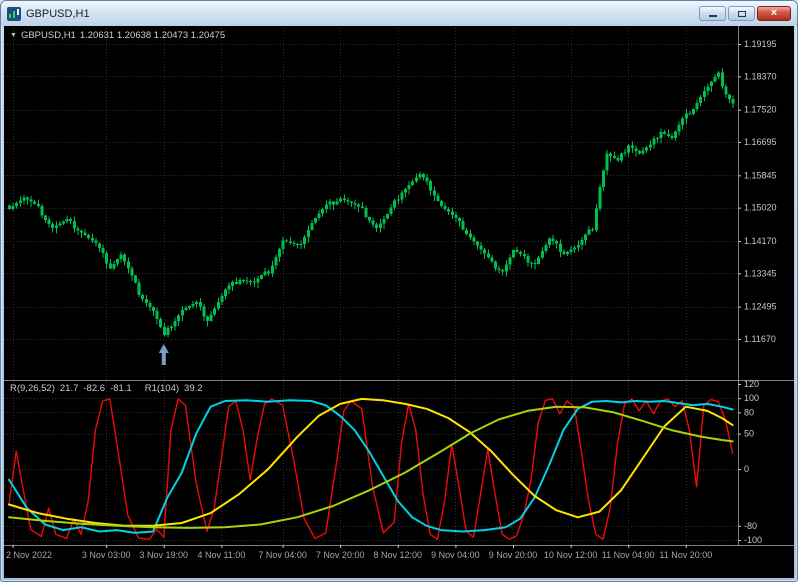  What do you see at coordinates (760, 110) in the screenshot?
I see `price-axis-label: 1.17520` at bounding box center [760, 110].